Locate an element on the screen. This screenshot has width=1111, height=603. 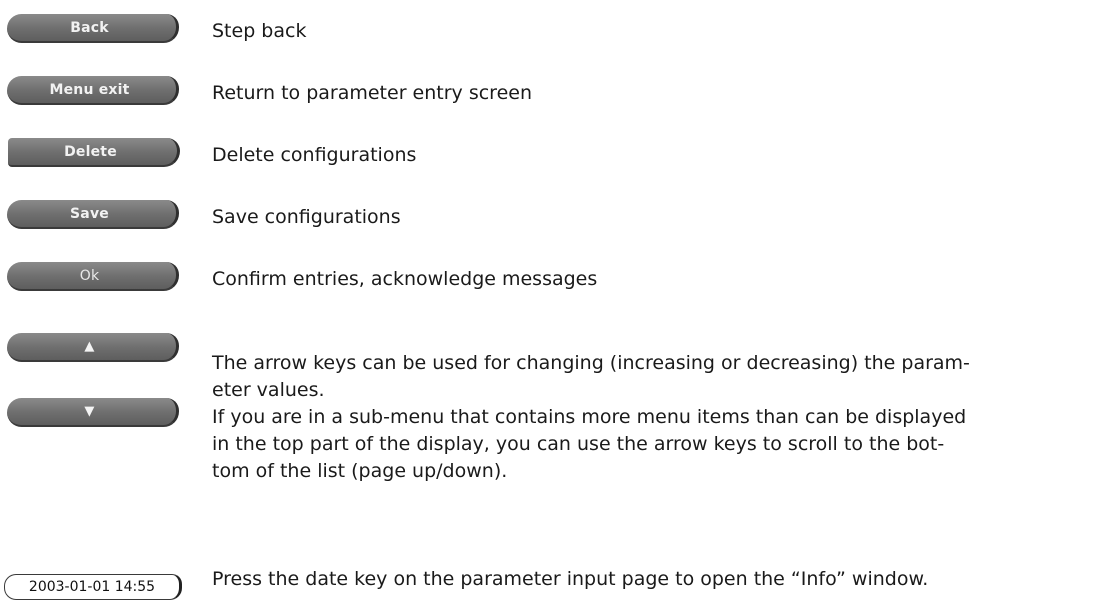
date-key-label: 2003-01-01 14:55 is located at coordinates (92, 587).